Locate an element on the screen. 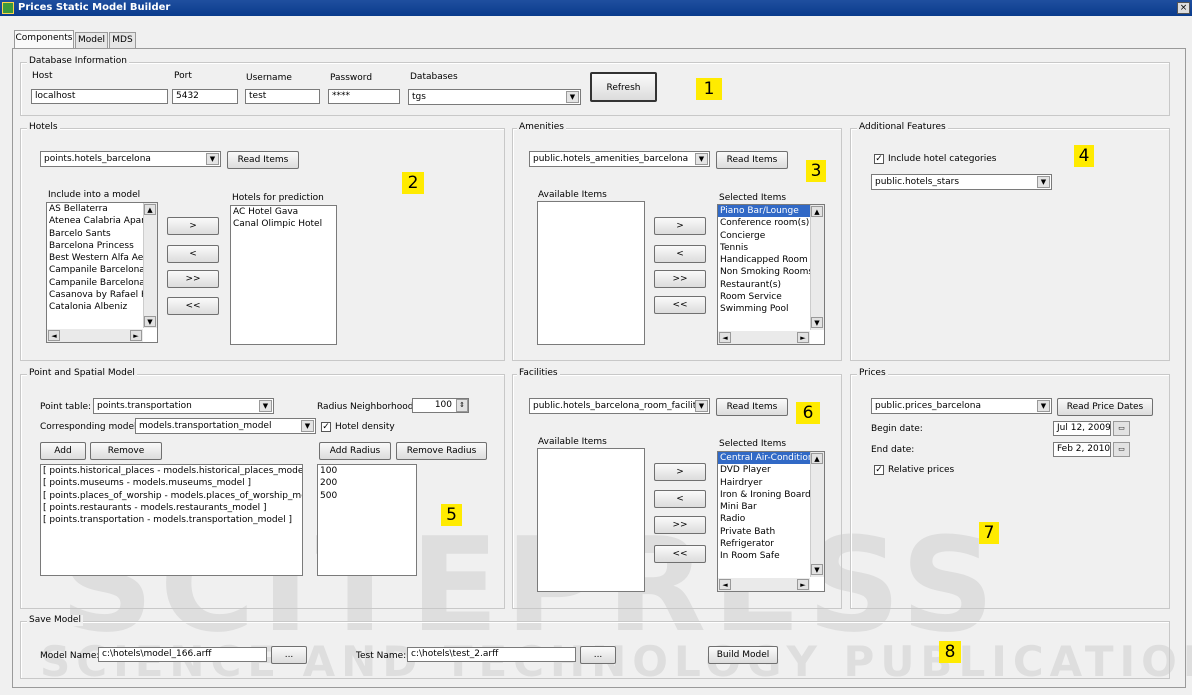 This screenshot has width=1192, height=695. amenities-add-button: > is located at coordinates (680, 226).